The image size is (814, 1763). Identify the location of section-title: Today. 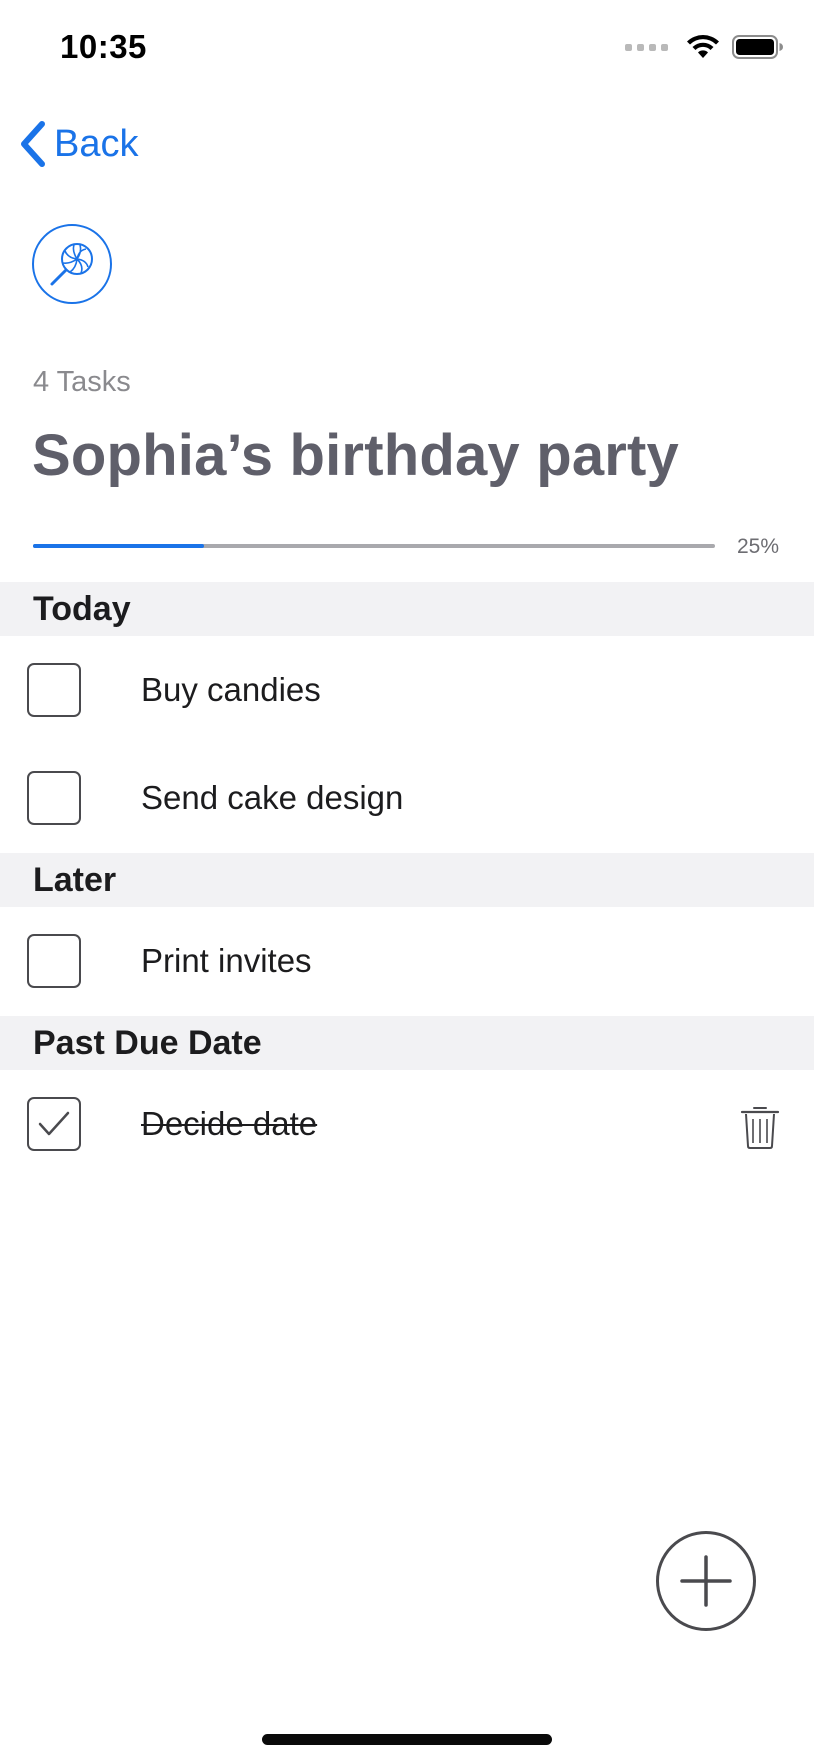
(82, 609).